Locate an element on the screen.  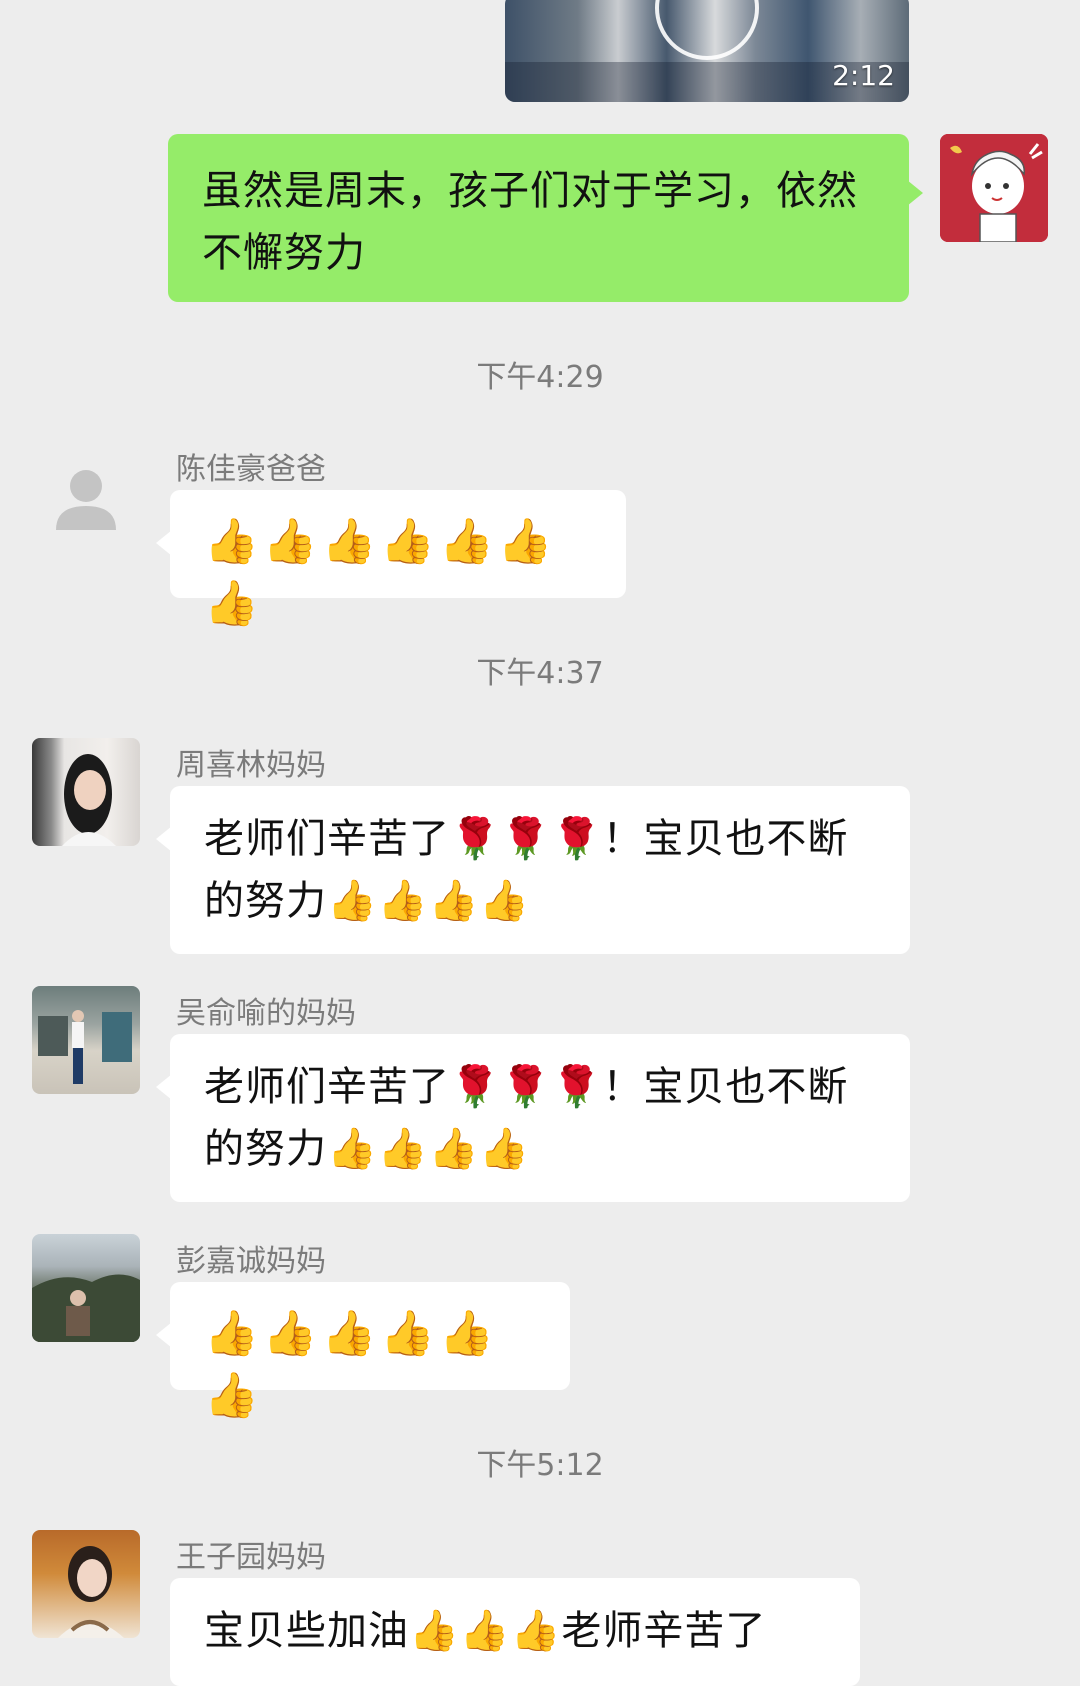
video-message-thumbnail: 2:12 is located at coordinates (707, 51).